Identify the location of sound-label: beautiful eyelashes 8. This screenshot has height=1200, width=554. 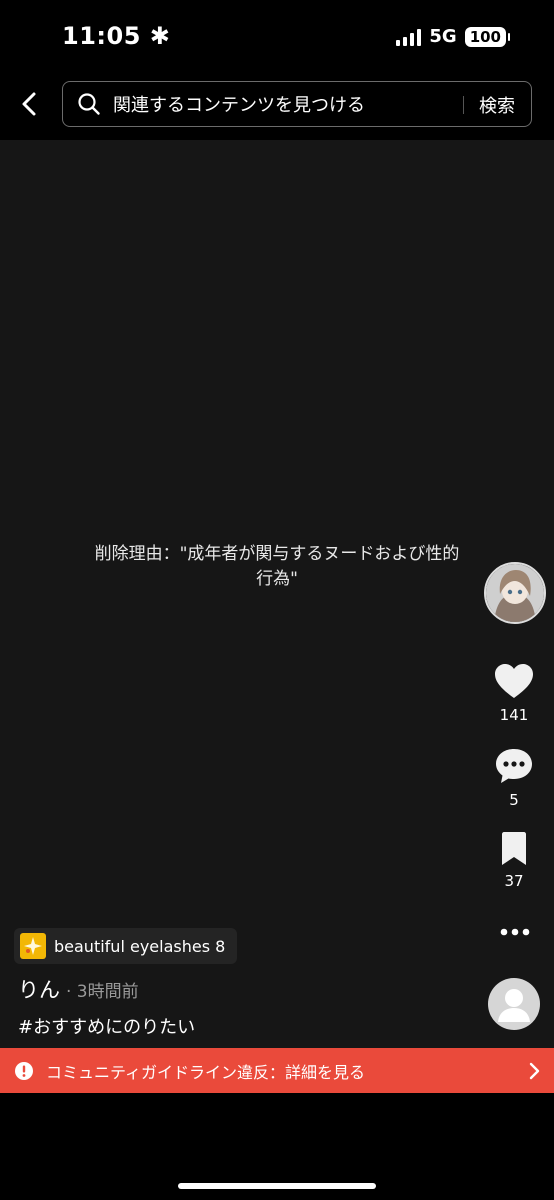
(140, 946).